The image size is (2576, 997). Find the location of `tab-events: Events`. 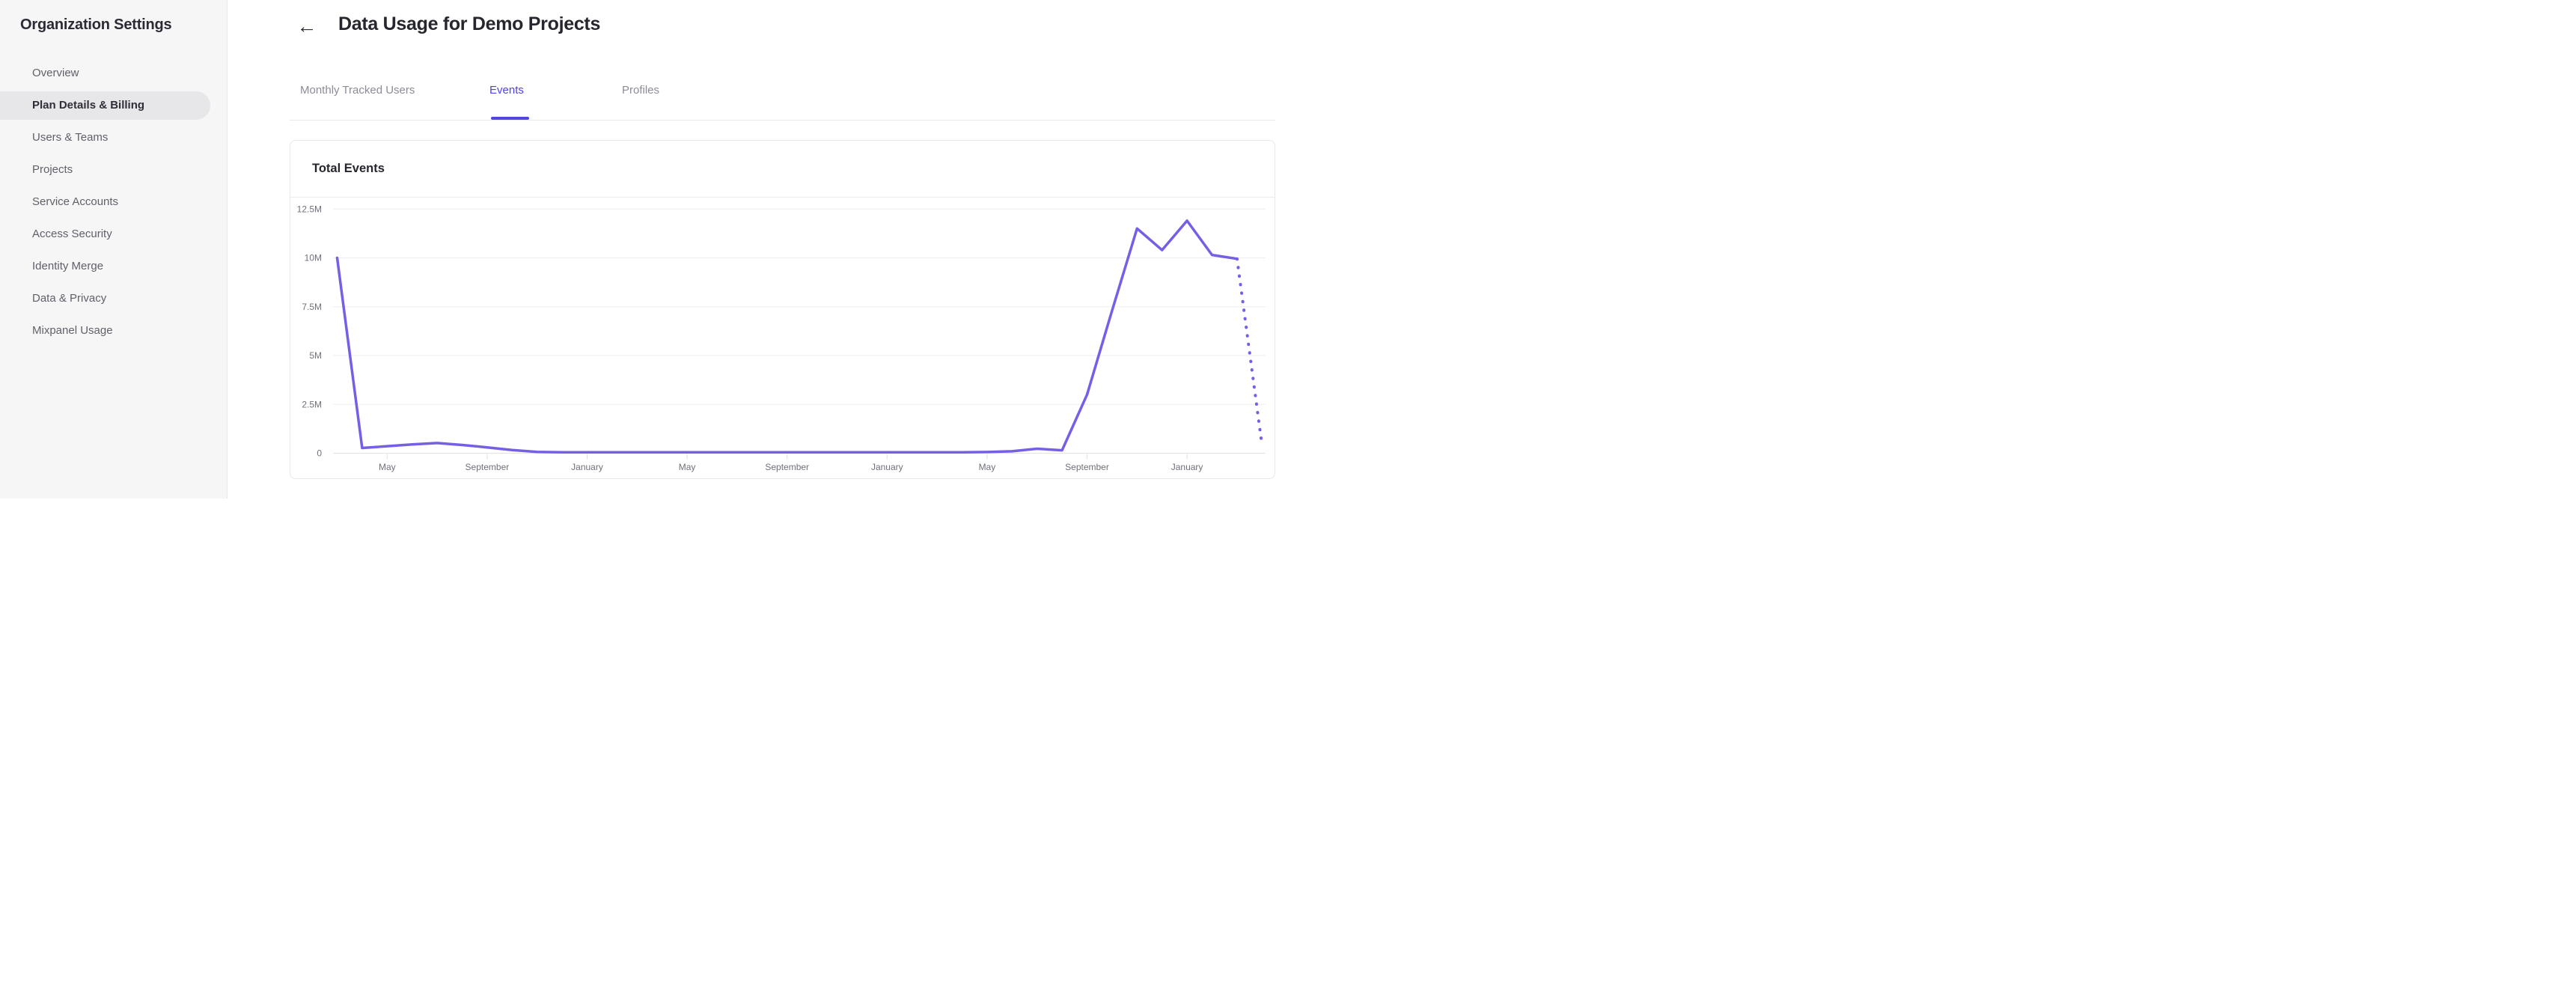

tab-events: Events is located at coordinates (507, 90).